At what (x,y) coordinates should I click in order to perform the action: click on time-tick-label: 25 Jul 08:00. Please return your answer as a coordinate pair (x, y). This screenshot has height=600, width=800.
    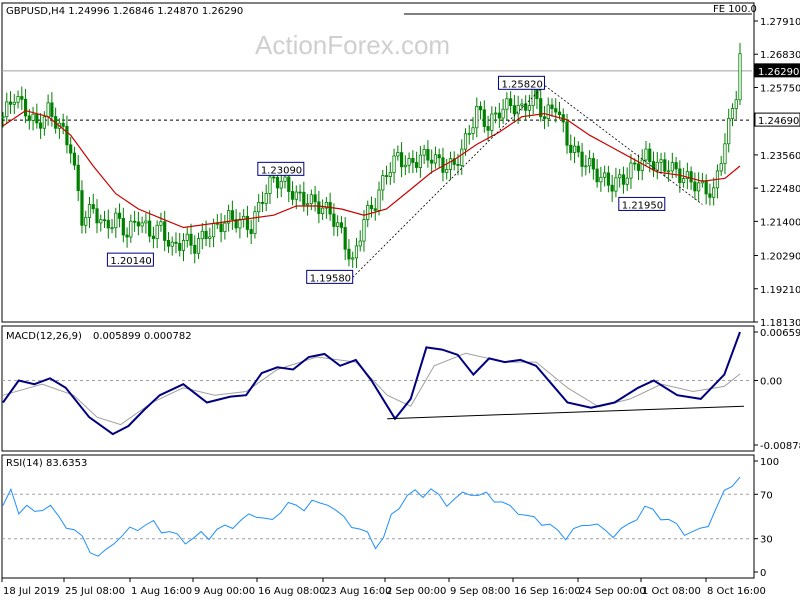
    Looking at the image, I should click on (95, 591).